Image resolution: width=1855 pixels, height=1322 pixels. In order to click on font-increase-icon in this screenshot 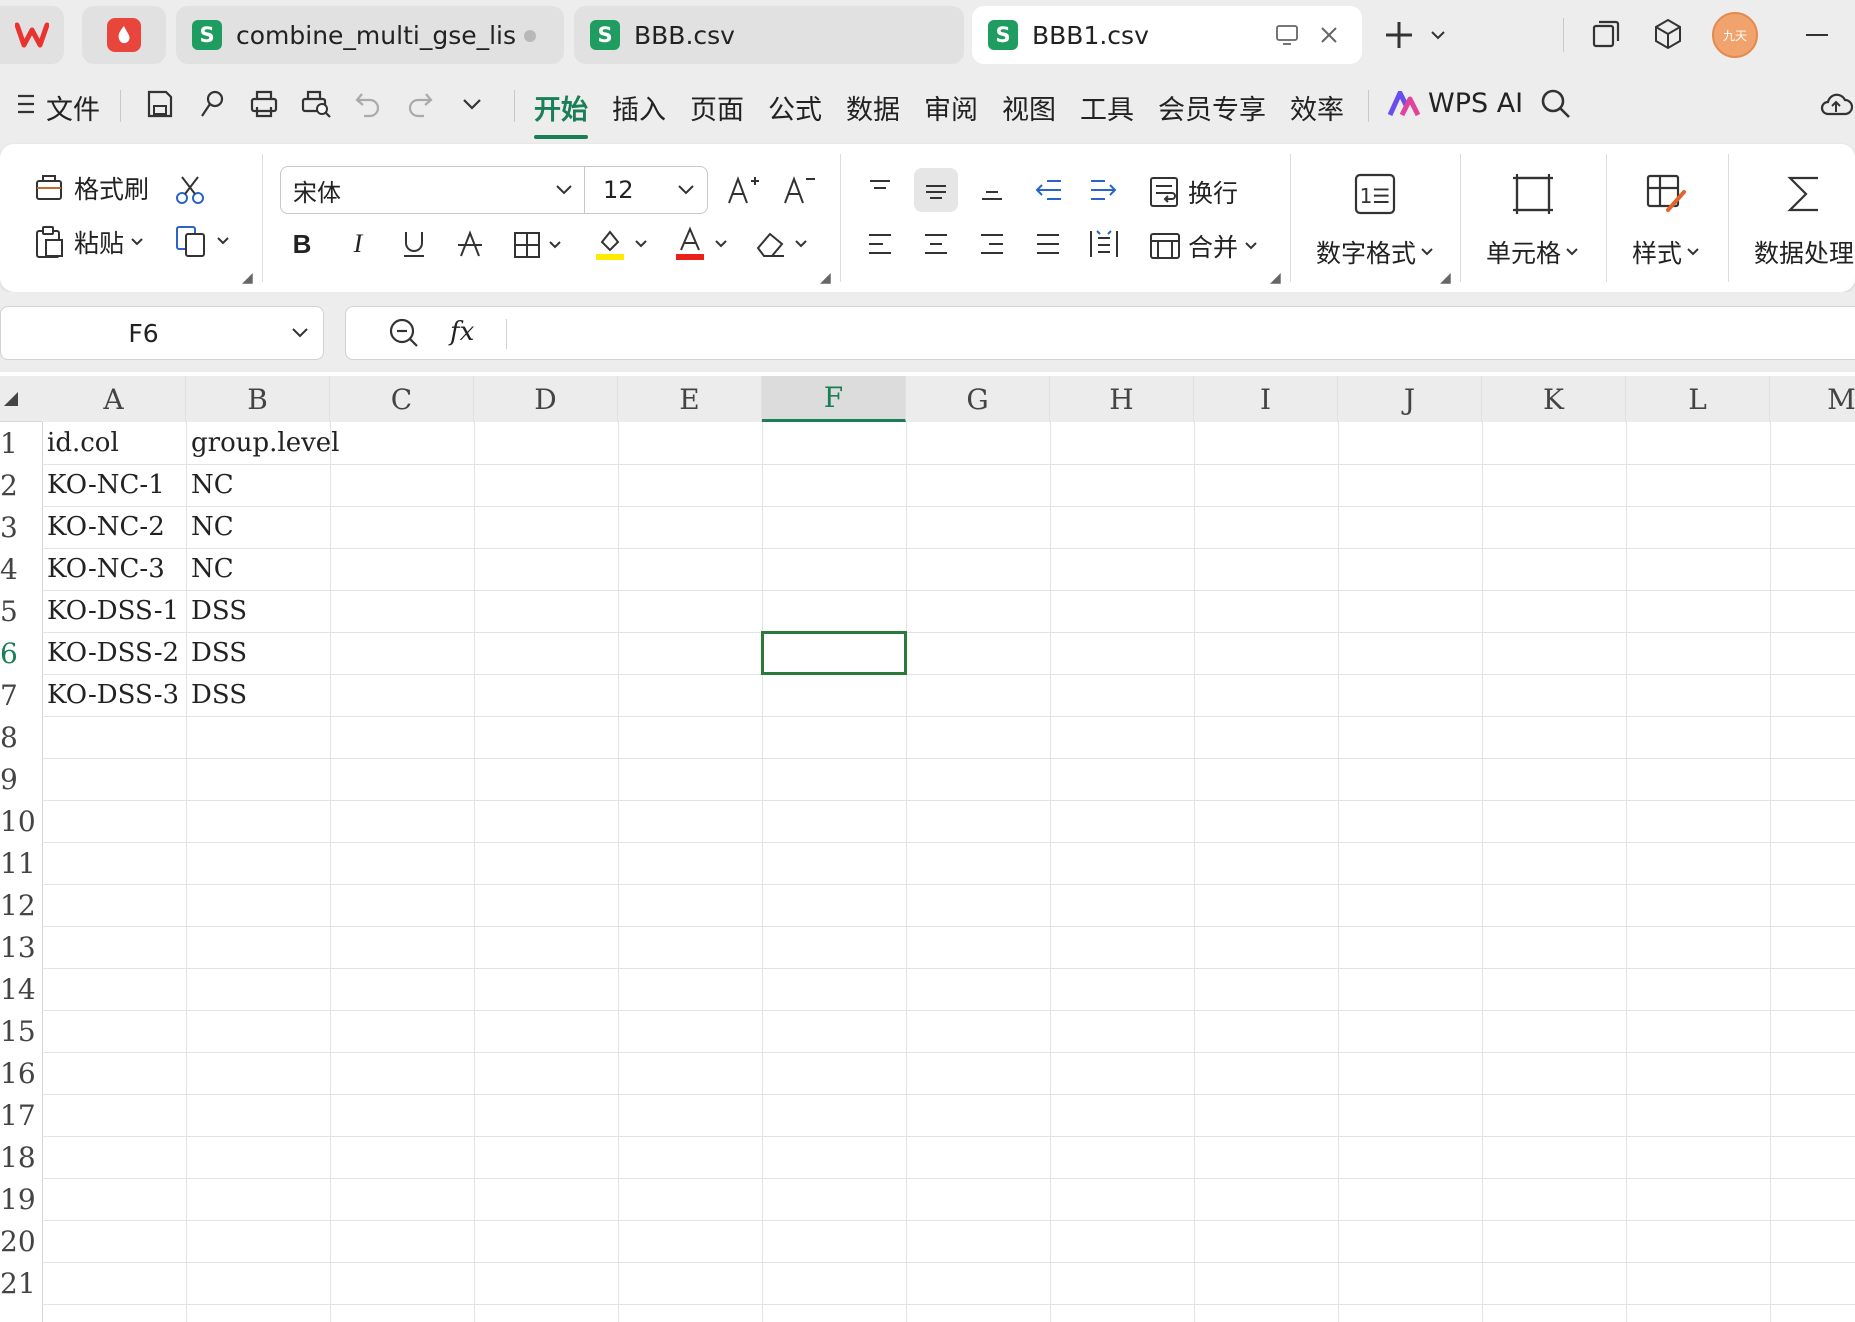, I will do `click(744, 190)`.